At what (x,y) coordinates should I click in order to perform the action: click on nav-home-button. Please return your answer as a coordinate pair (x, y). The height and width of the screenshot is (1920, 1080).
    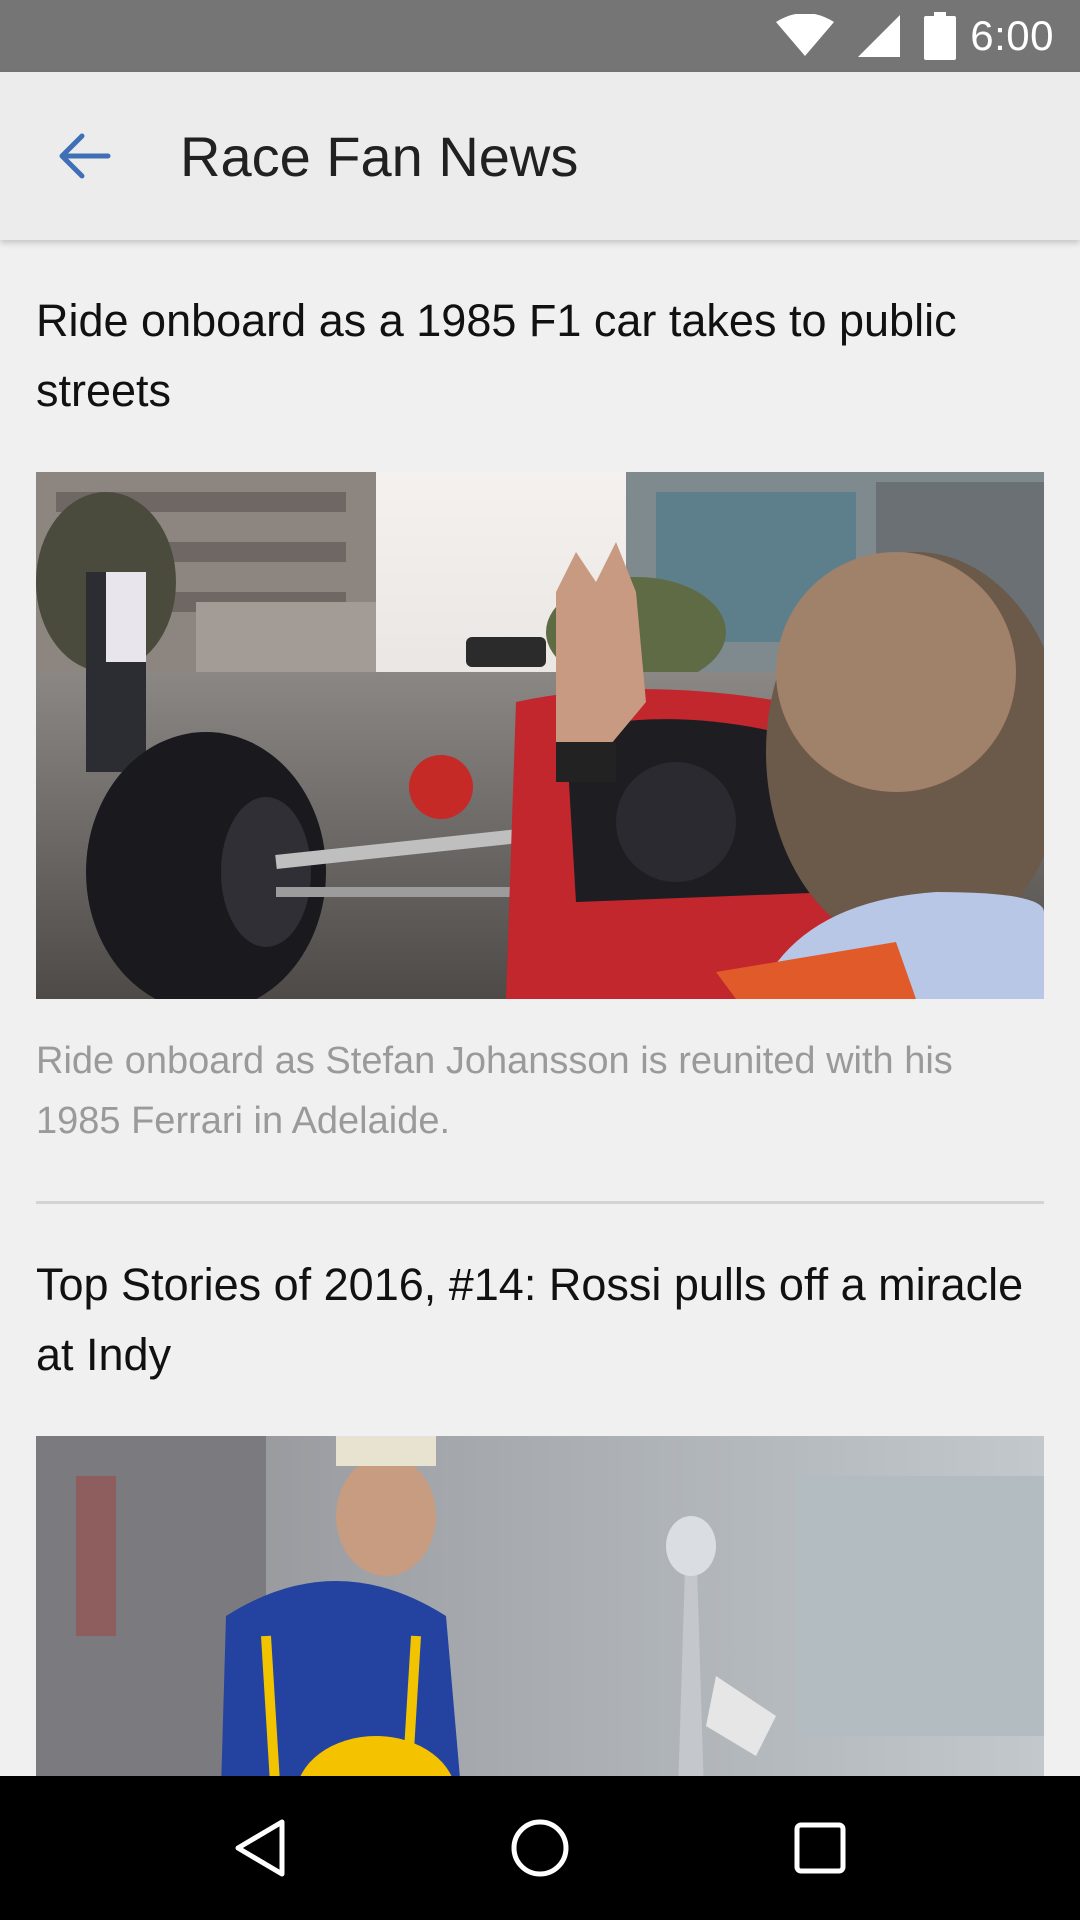
    Looking at the image, I should click on (540, 1848).